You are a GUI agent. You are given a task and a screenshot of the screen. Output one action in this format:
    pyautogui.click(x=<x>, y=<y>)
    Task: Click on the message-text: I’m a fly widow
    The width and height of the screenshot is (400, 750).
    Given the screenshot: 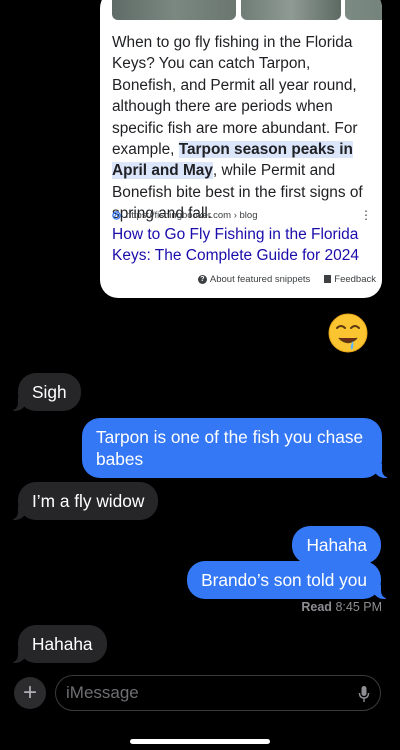 What is the action you would take?
    pyautogui.click(x=88, y=501)
    